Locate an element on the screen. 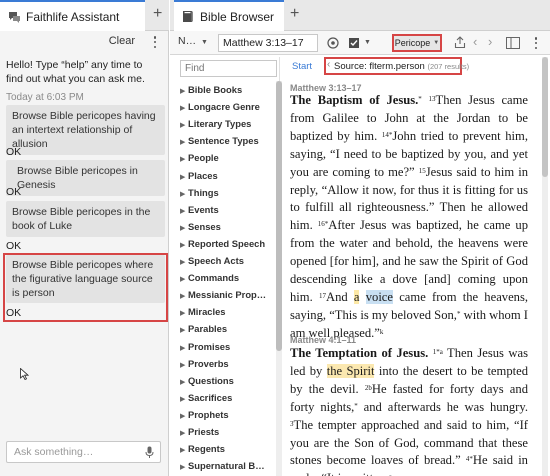  facet-search-input is located at coordinates (228, 68).